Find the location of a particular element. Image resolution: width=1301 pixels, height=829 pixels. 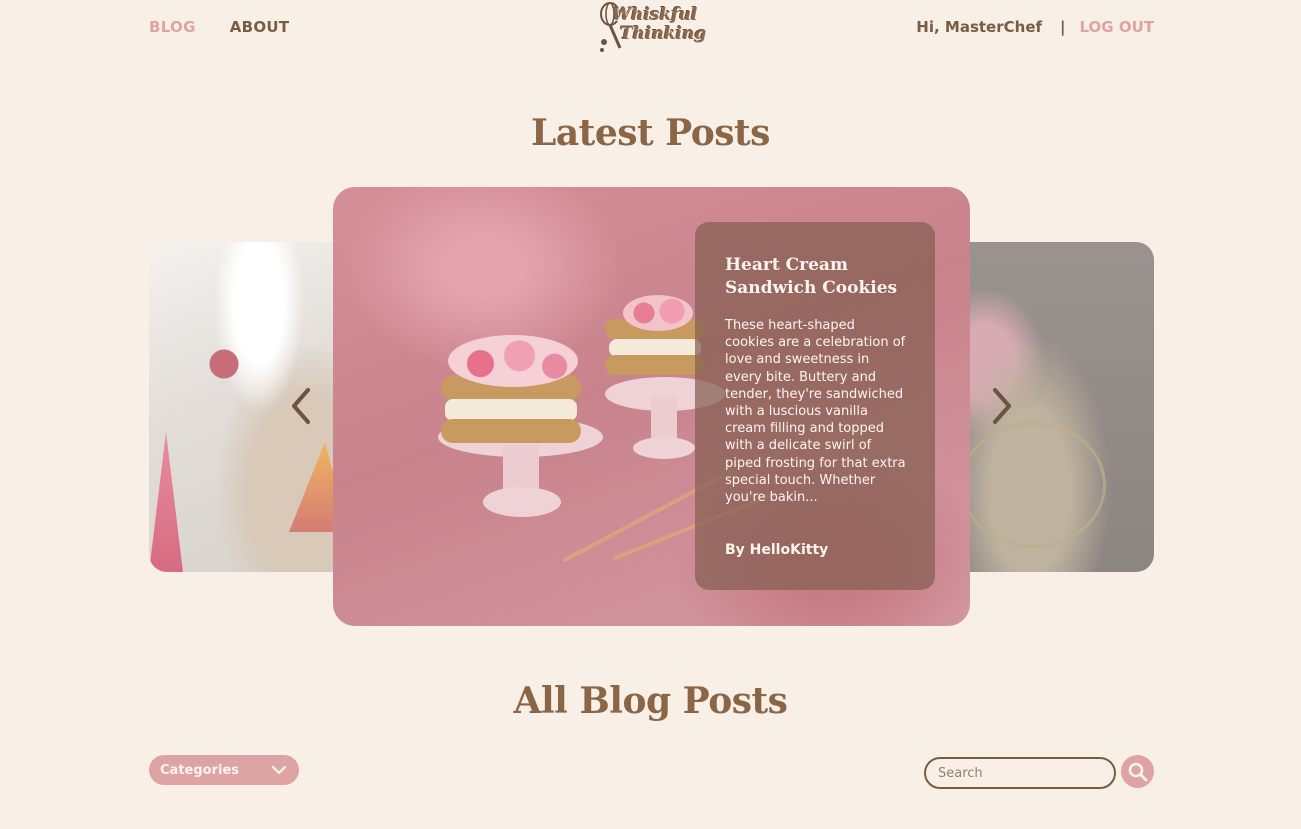

search-button is located at coordinates (1137, 771).